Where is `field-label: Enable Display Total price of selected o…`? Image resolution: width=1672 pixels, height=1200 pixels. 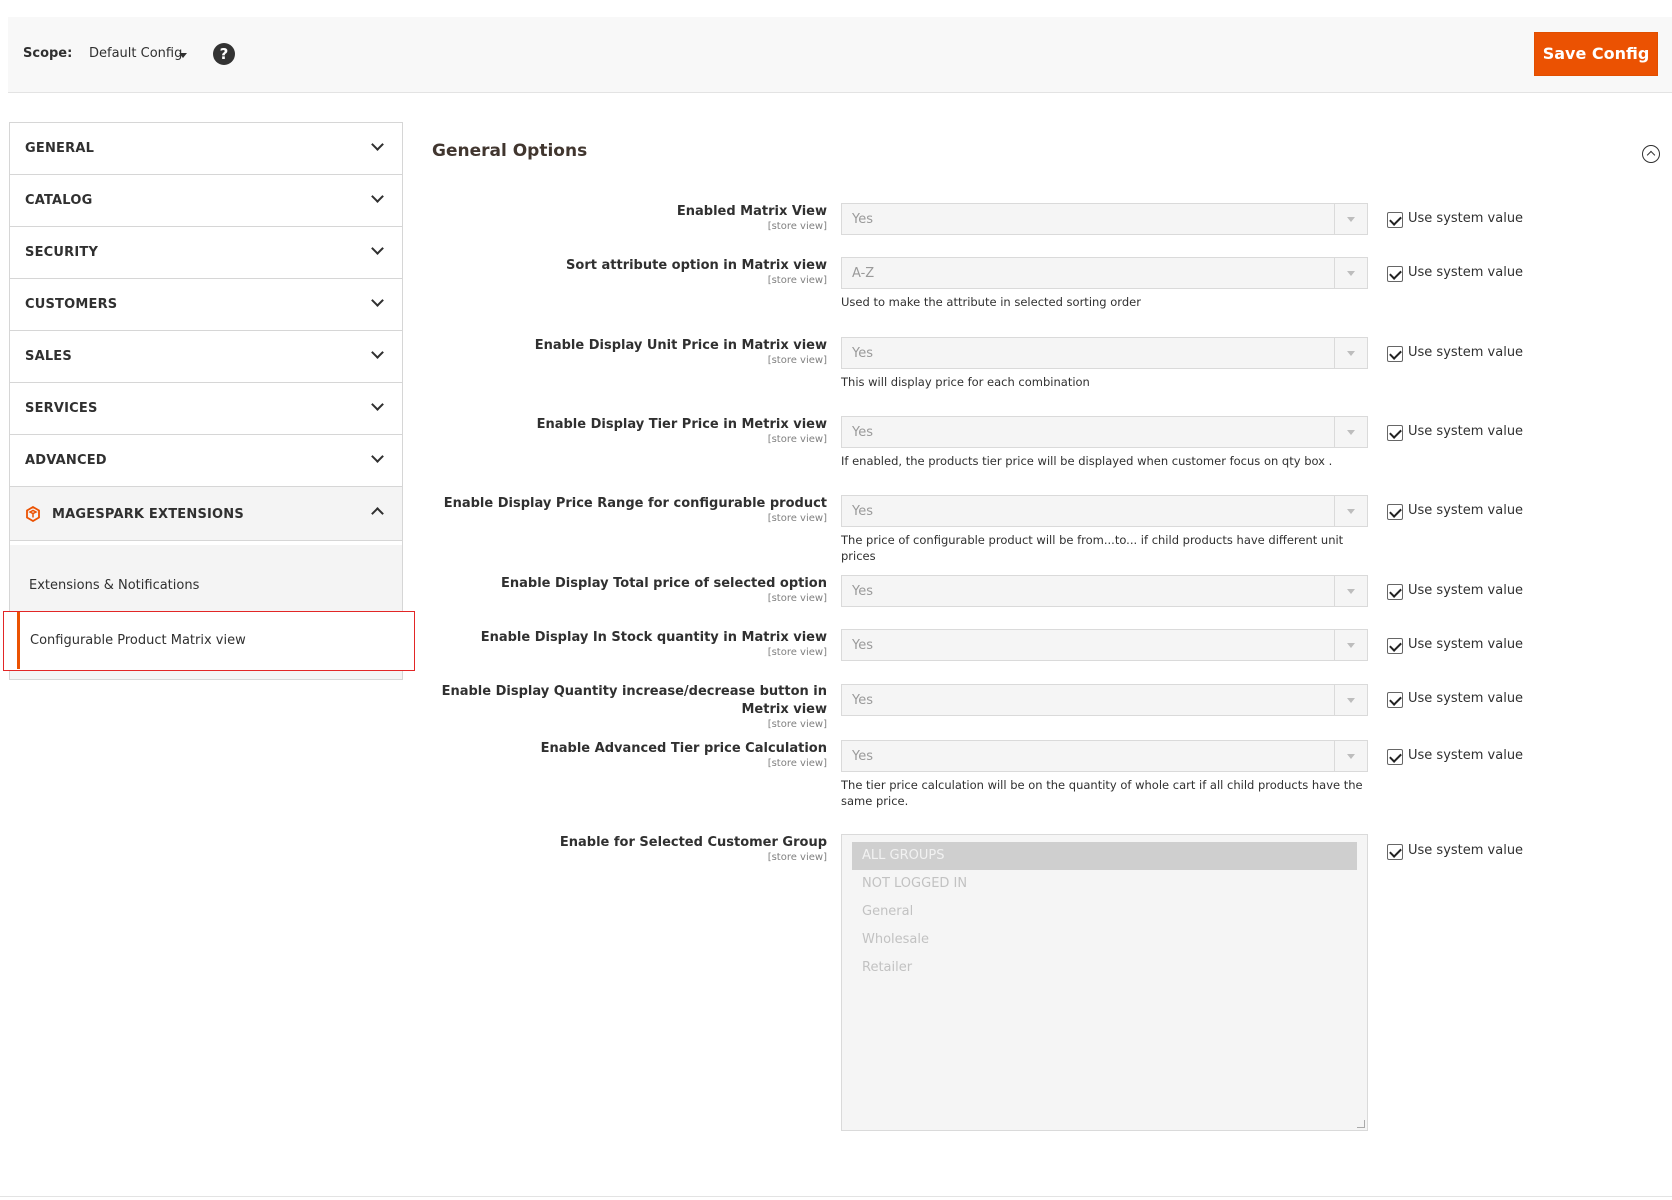 field-label: Enable Display Total price of selected o… is located at coordinates (664, 583).